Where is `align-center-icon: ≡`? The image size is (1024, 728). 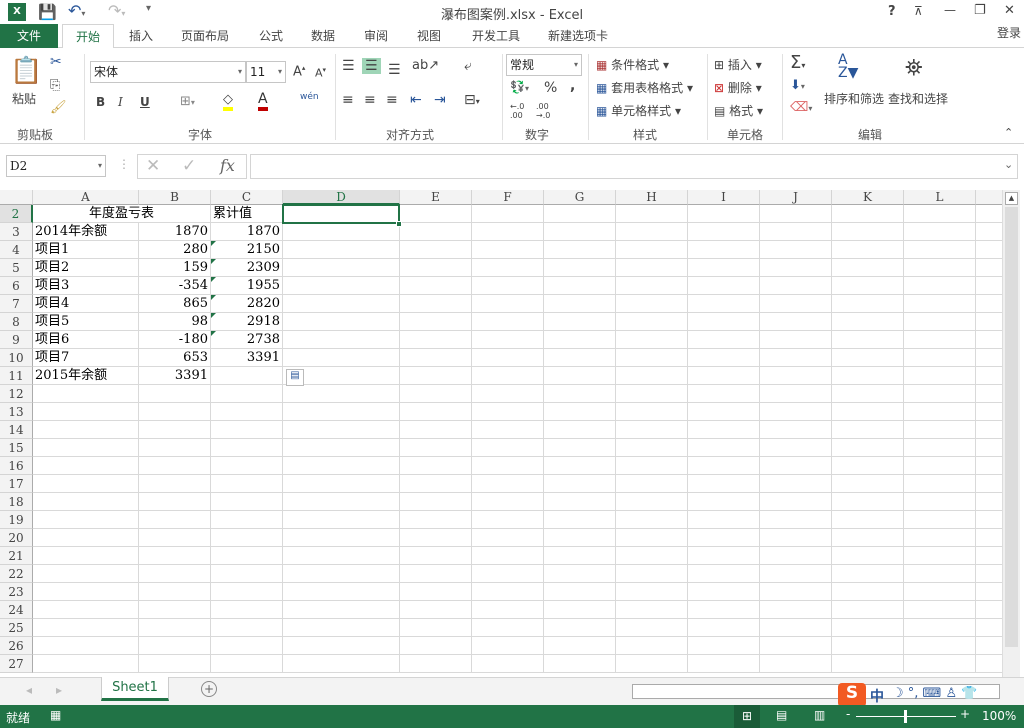 align-center-icon: ≡ is located at coordinates (370, 100).